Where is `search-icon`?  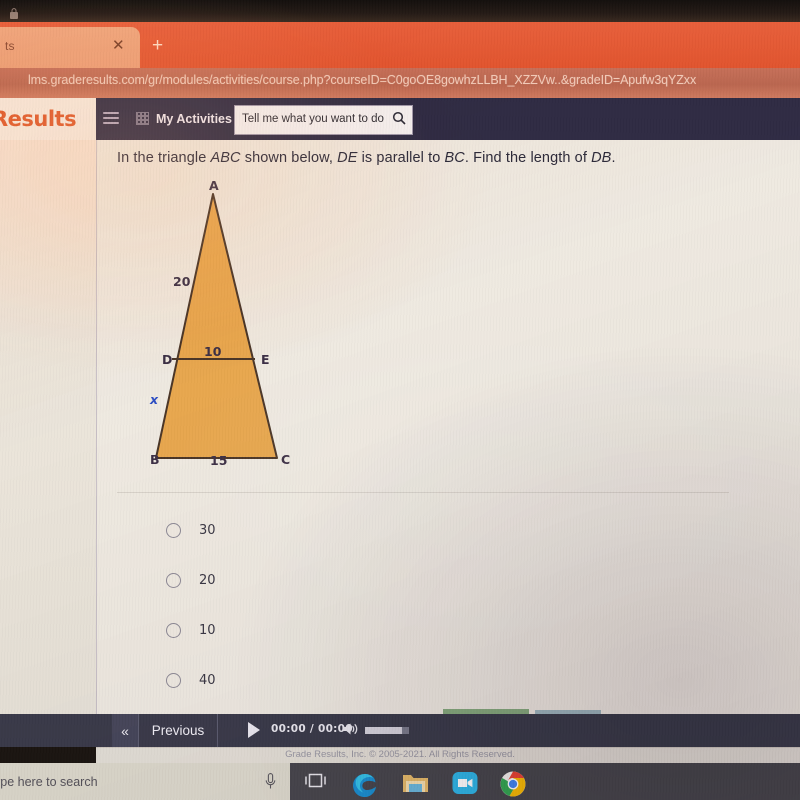
search-icon is located at coordinates (399, 118).